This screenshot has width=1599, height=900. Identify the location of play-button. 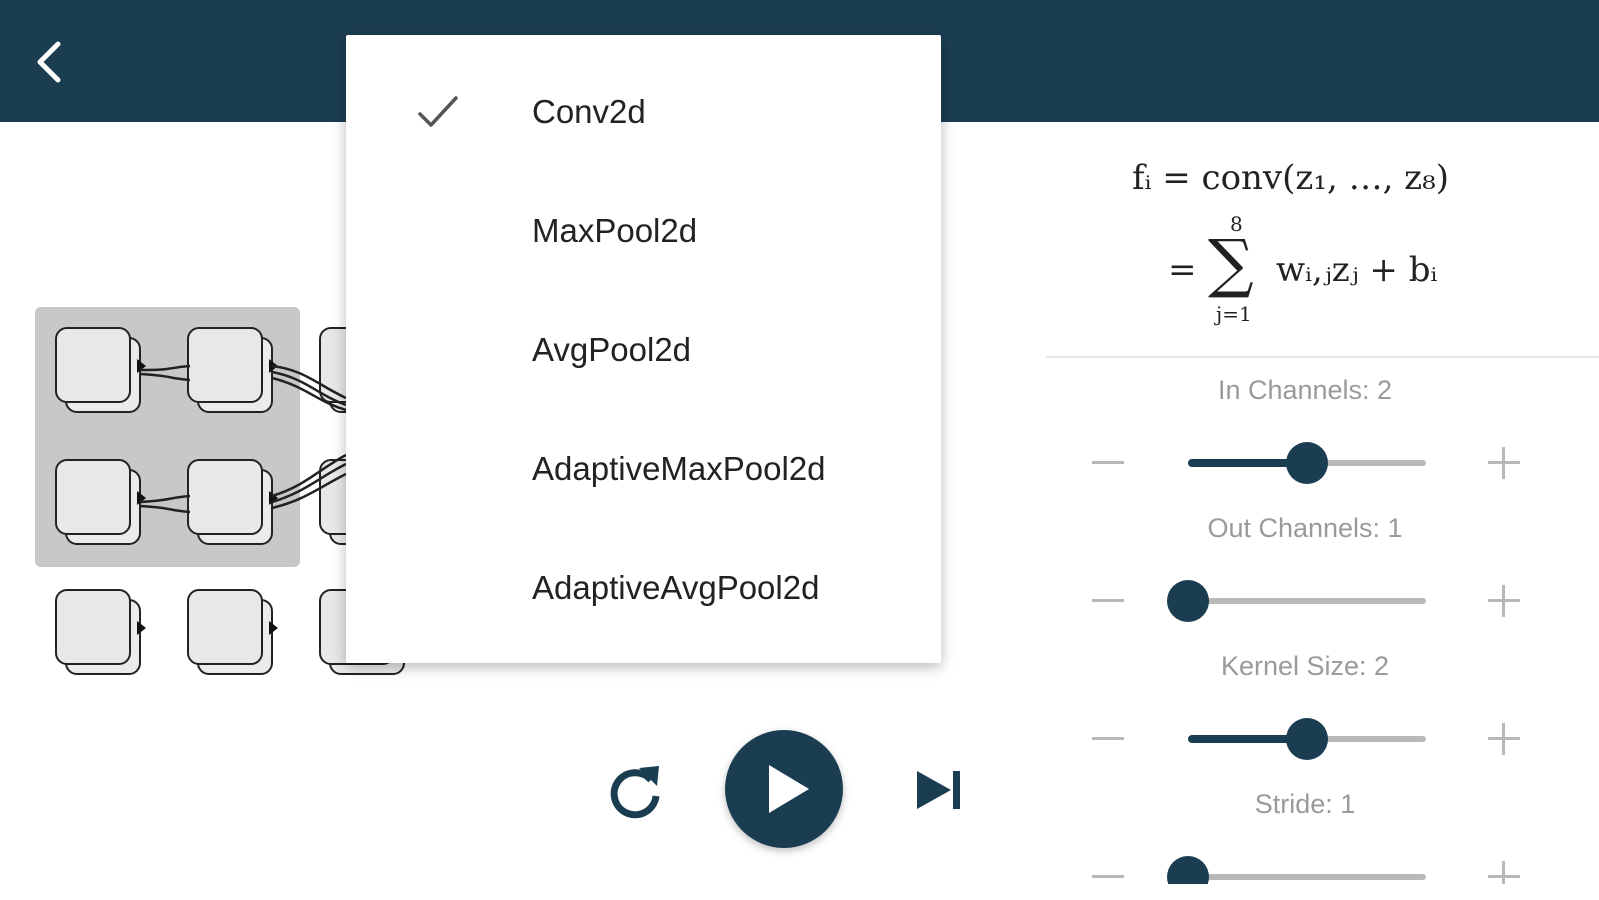
(784, 789).